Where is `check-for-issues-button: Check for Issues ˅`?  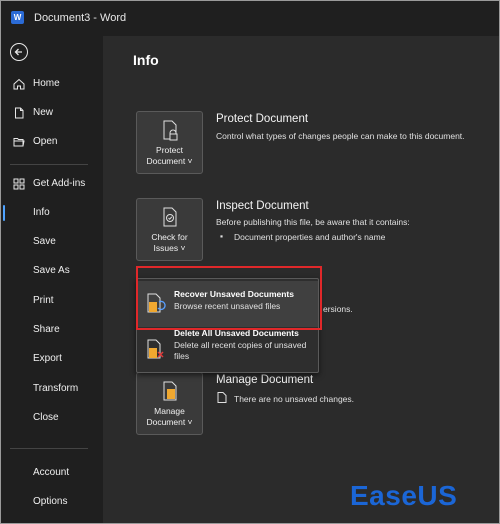
check-for-issues-button: Check for Issues ˅ is located at coordinates (169, 229).